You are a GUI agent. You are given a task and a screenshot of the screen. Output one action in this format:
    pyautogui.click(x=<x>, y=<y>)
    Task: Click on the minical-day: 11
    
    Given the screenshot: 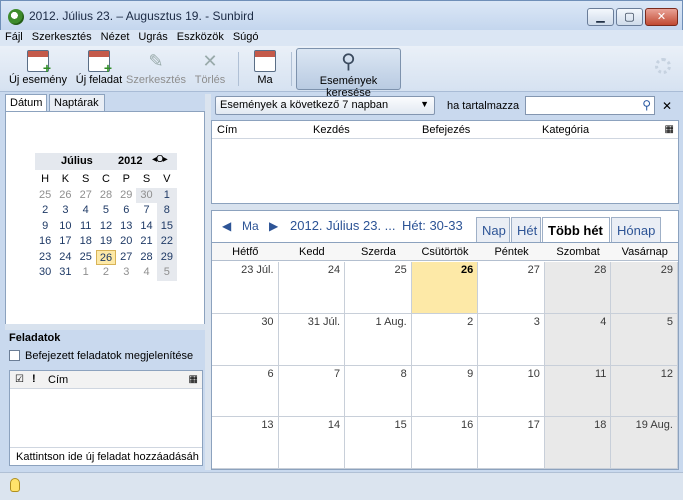 What is the action you would take?
    pyautogui.click(x=86, y=227)
    